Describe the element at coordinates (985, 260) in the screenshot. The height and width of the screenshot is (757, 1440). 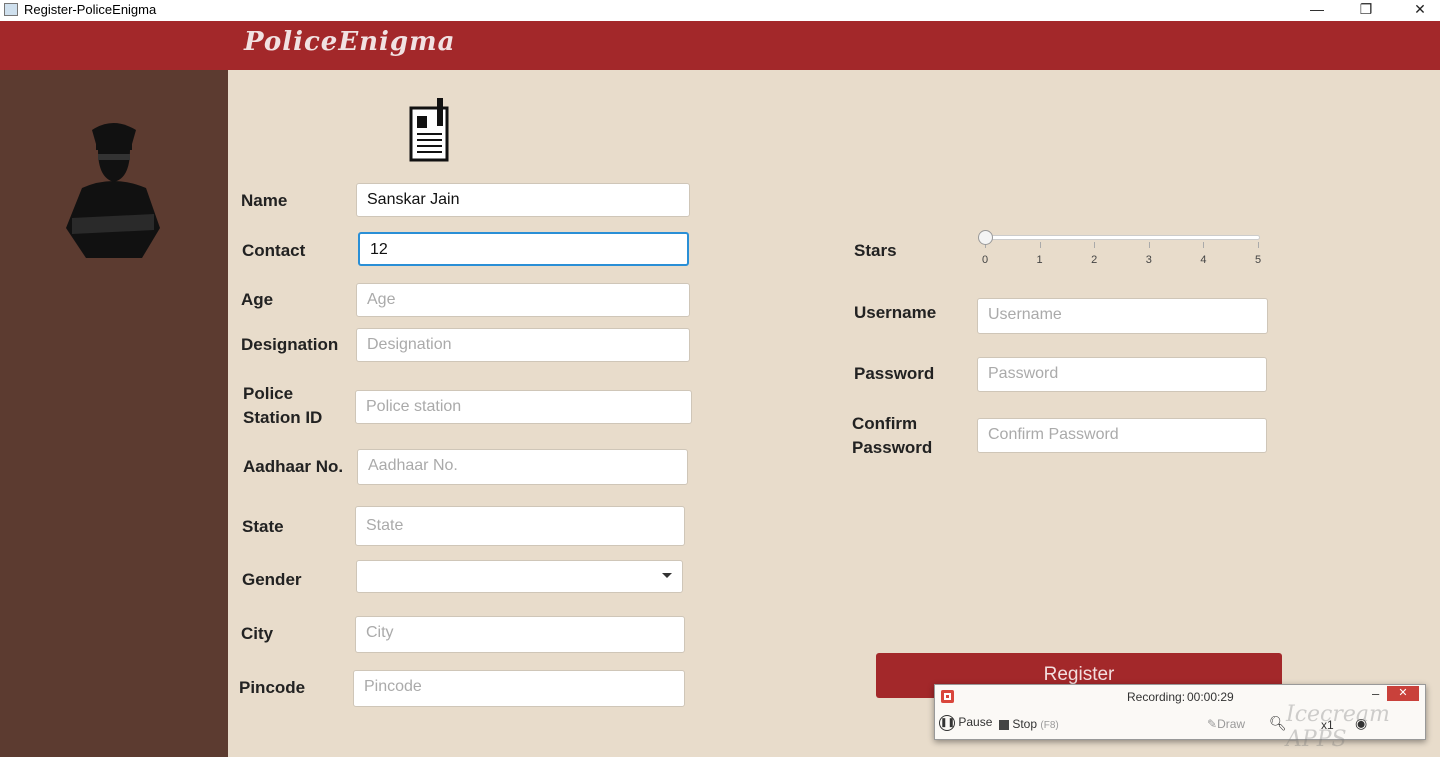
I see `slider-tick-label: 0` at that location.